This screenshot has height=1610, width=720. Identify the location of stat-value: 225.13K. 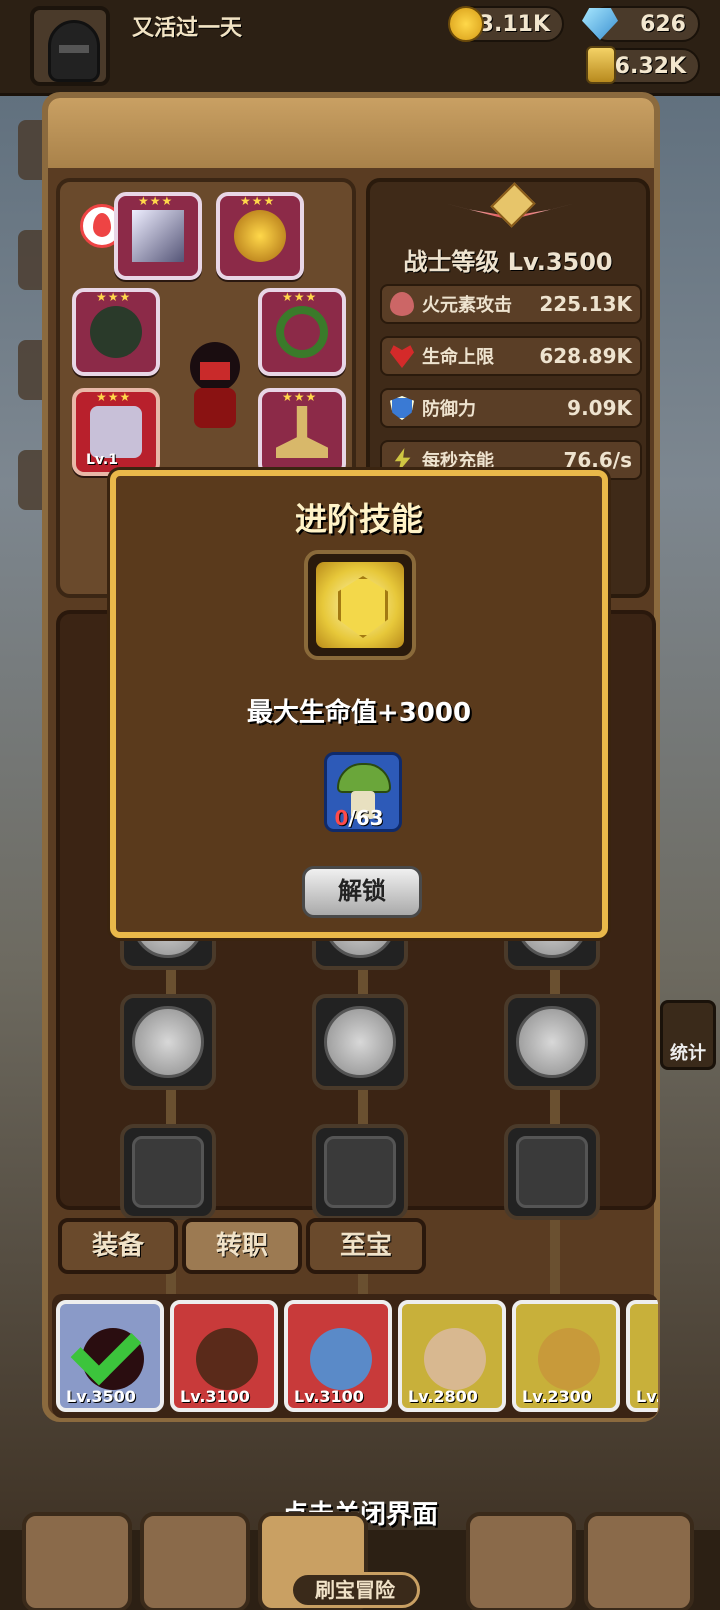
(585, 304).